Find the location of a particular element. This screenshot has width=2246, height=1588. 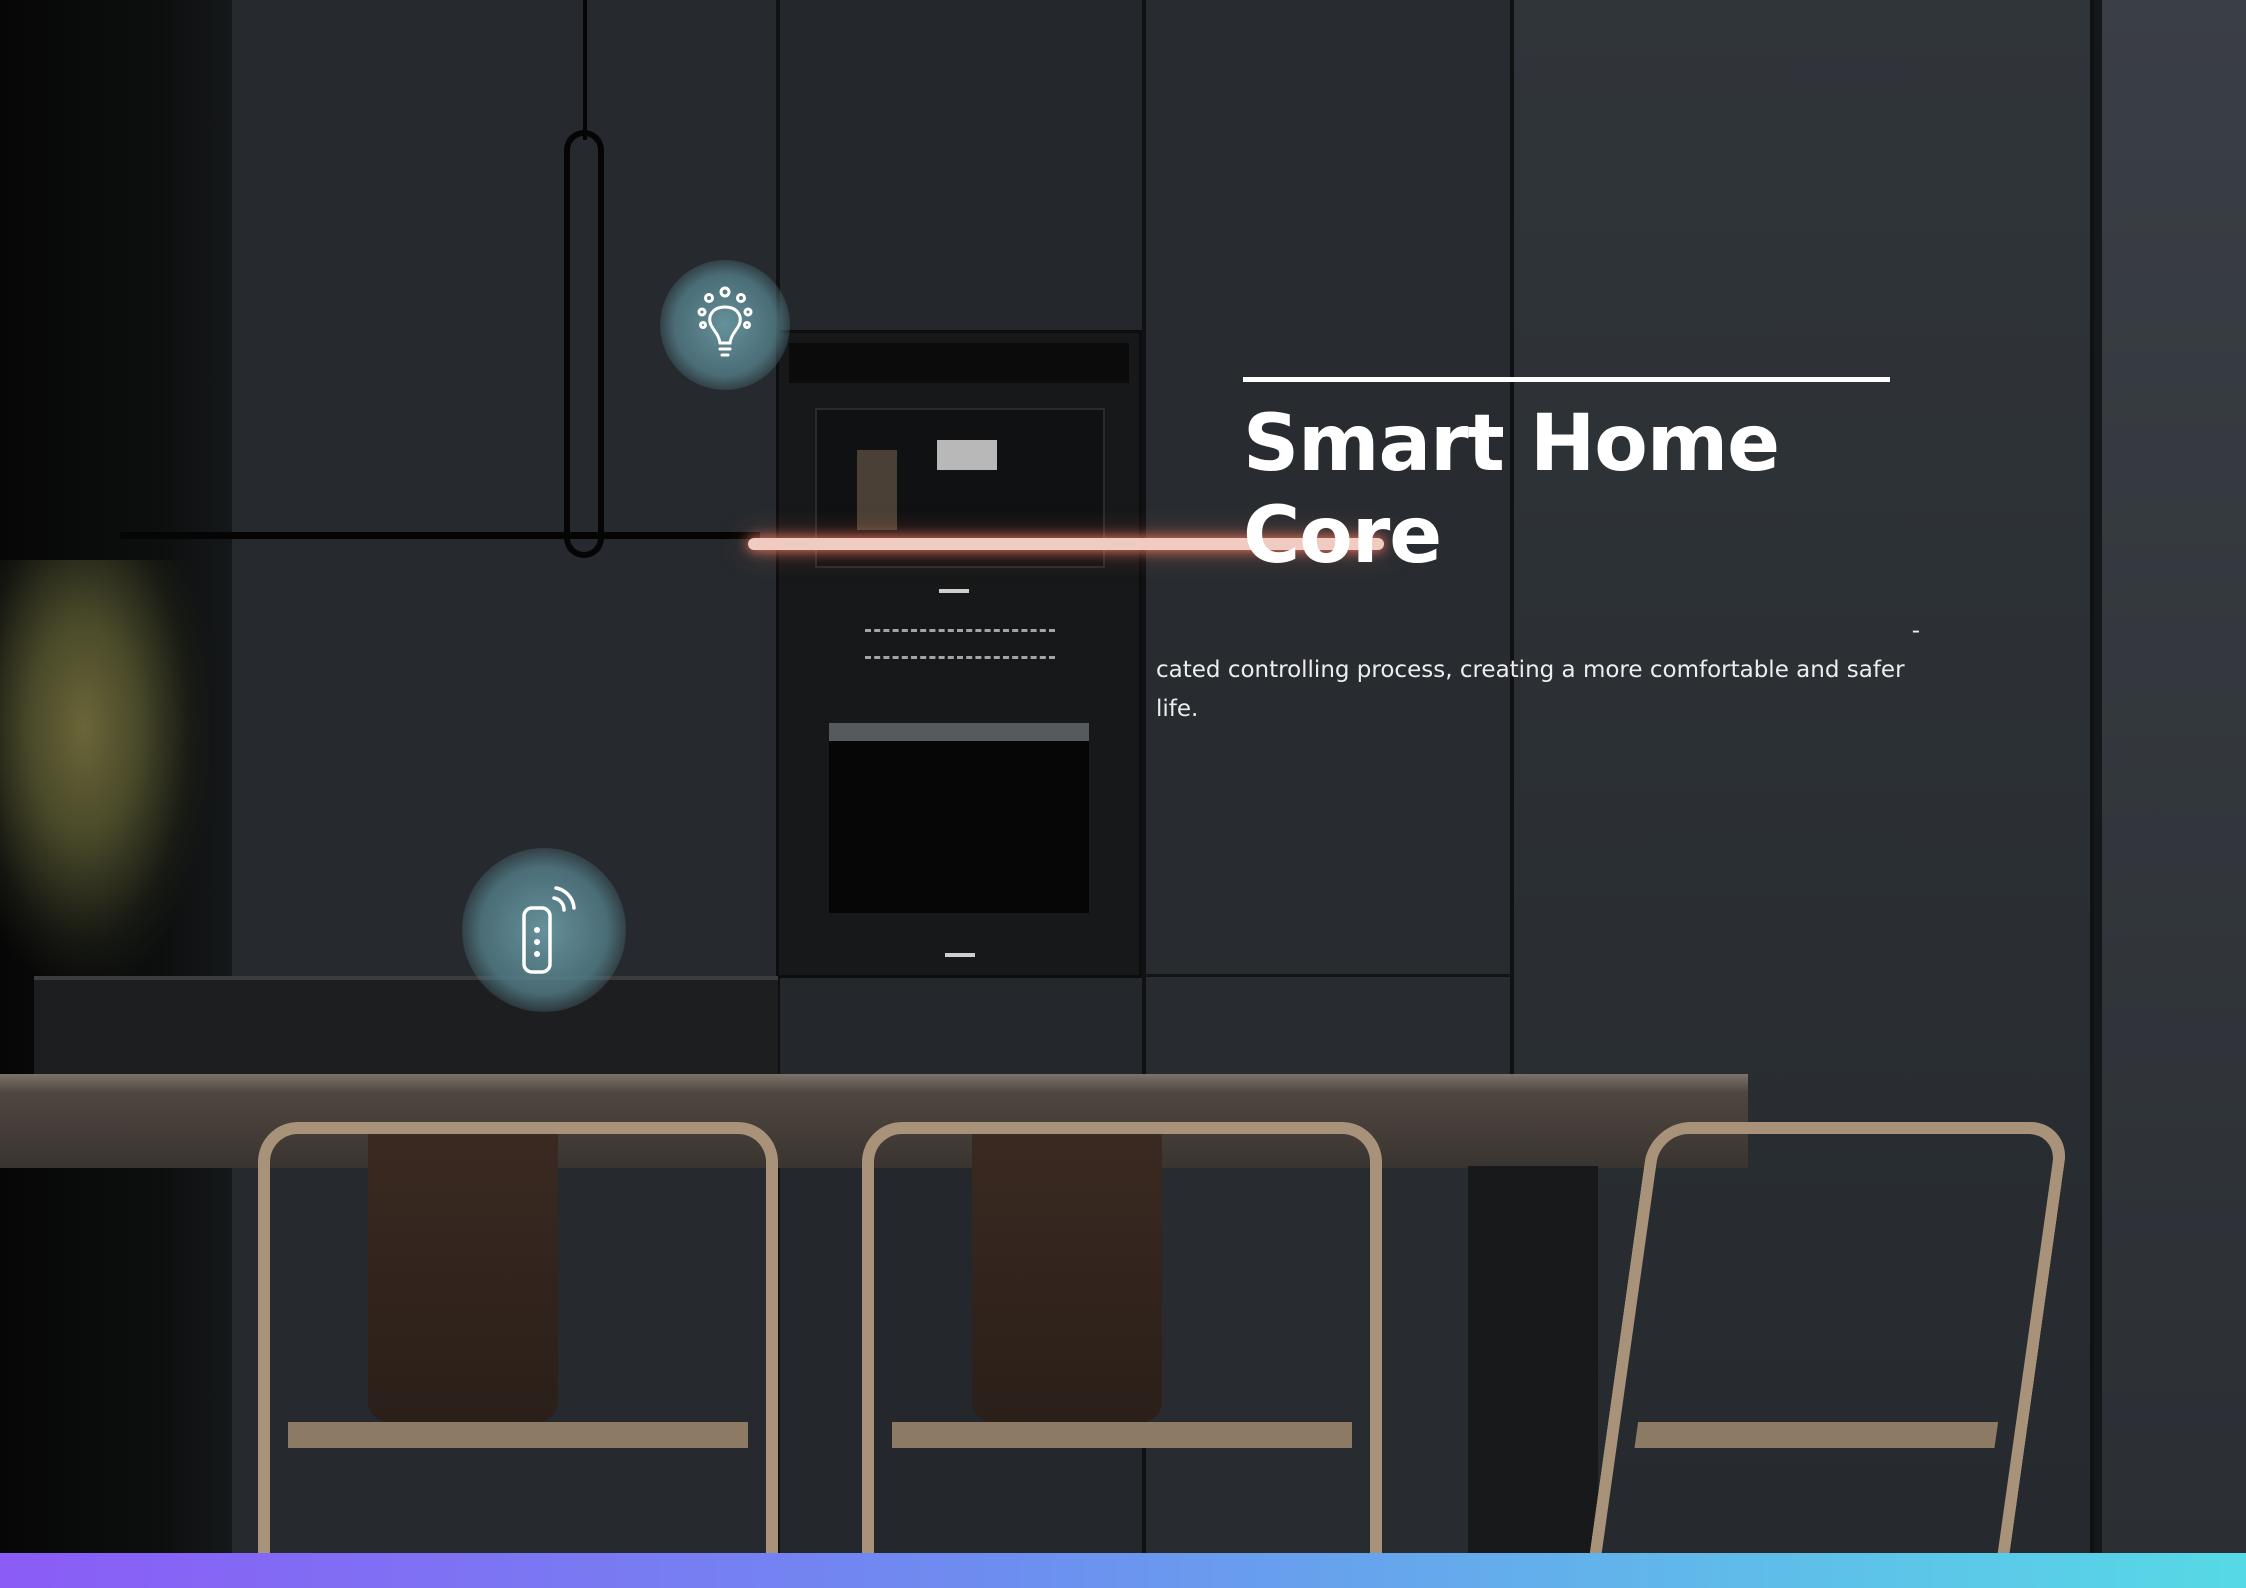

body-line: - is located at coordinates (1915, 631).